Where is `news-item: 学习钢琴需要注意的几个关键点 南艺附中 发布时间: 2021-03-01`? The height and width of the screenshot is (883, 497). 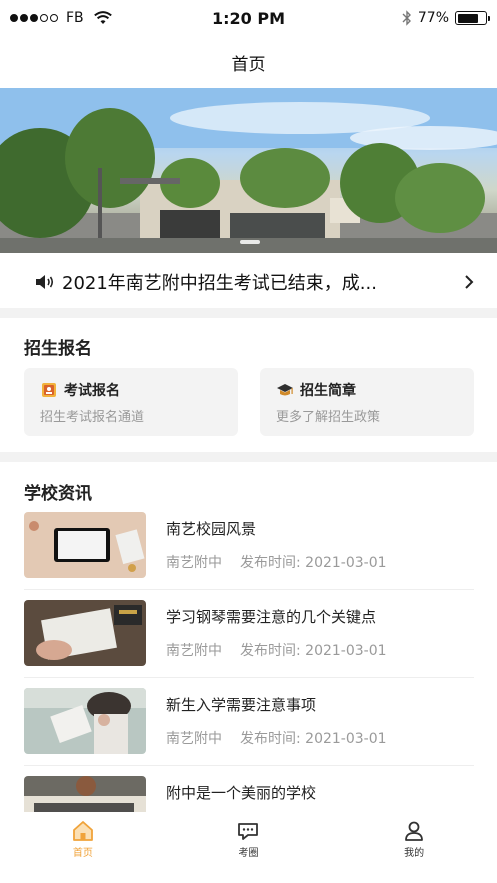
news-item: 学习钢琴需要注意的几个关键点 南艺附中 发布时间: 2021-03-01 is located at coordinates (249, 644).